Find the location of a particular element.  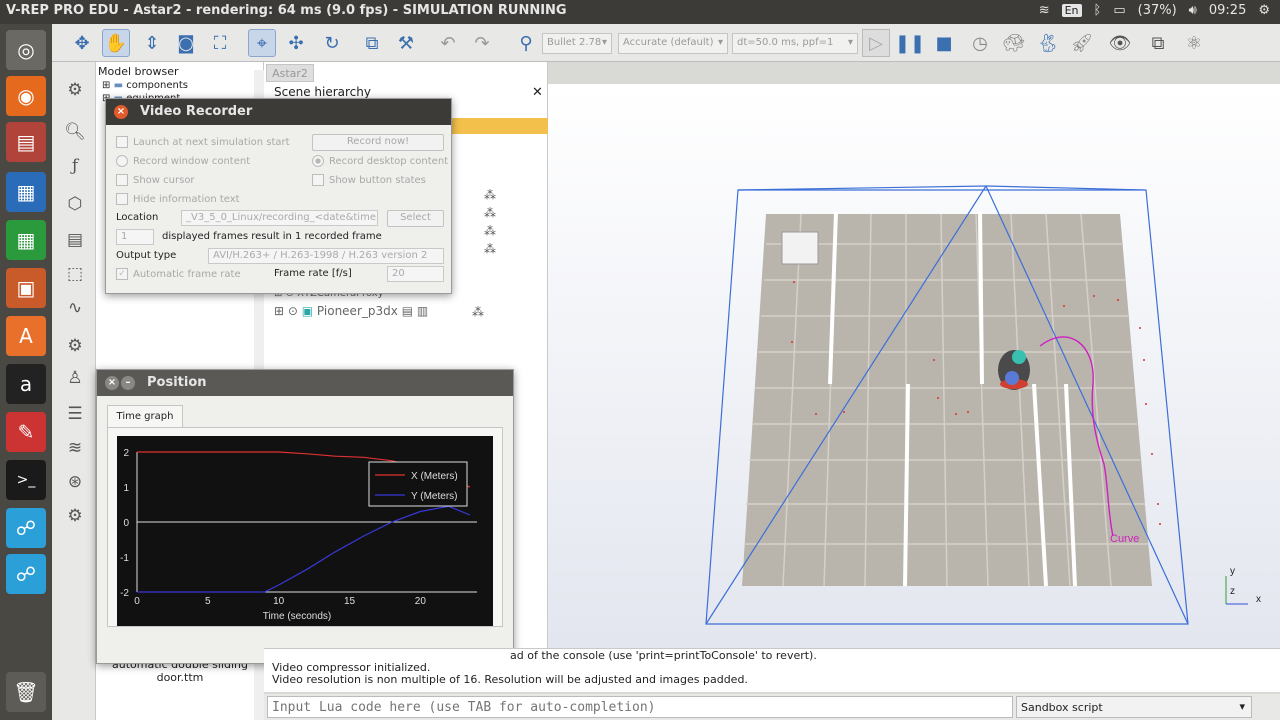

camera-angle-icon: ◙ is located at coordinates (186, 43).